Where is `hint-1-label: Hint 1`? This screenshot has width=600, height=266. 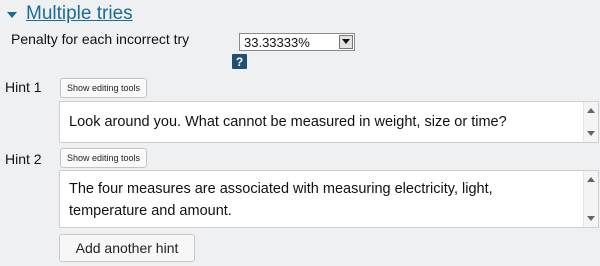
hint-1-label: Hint 1 is located at coordinates (23, 87).